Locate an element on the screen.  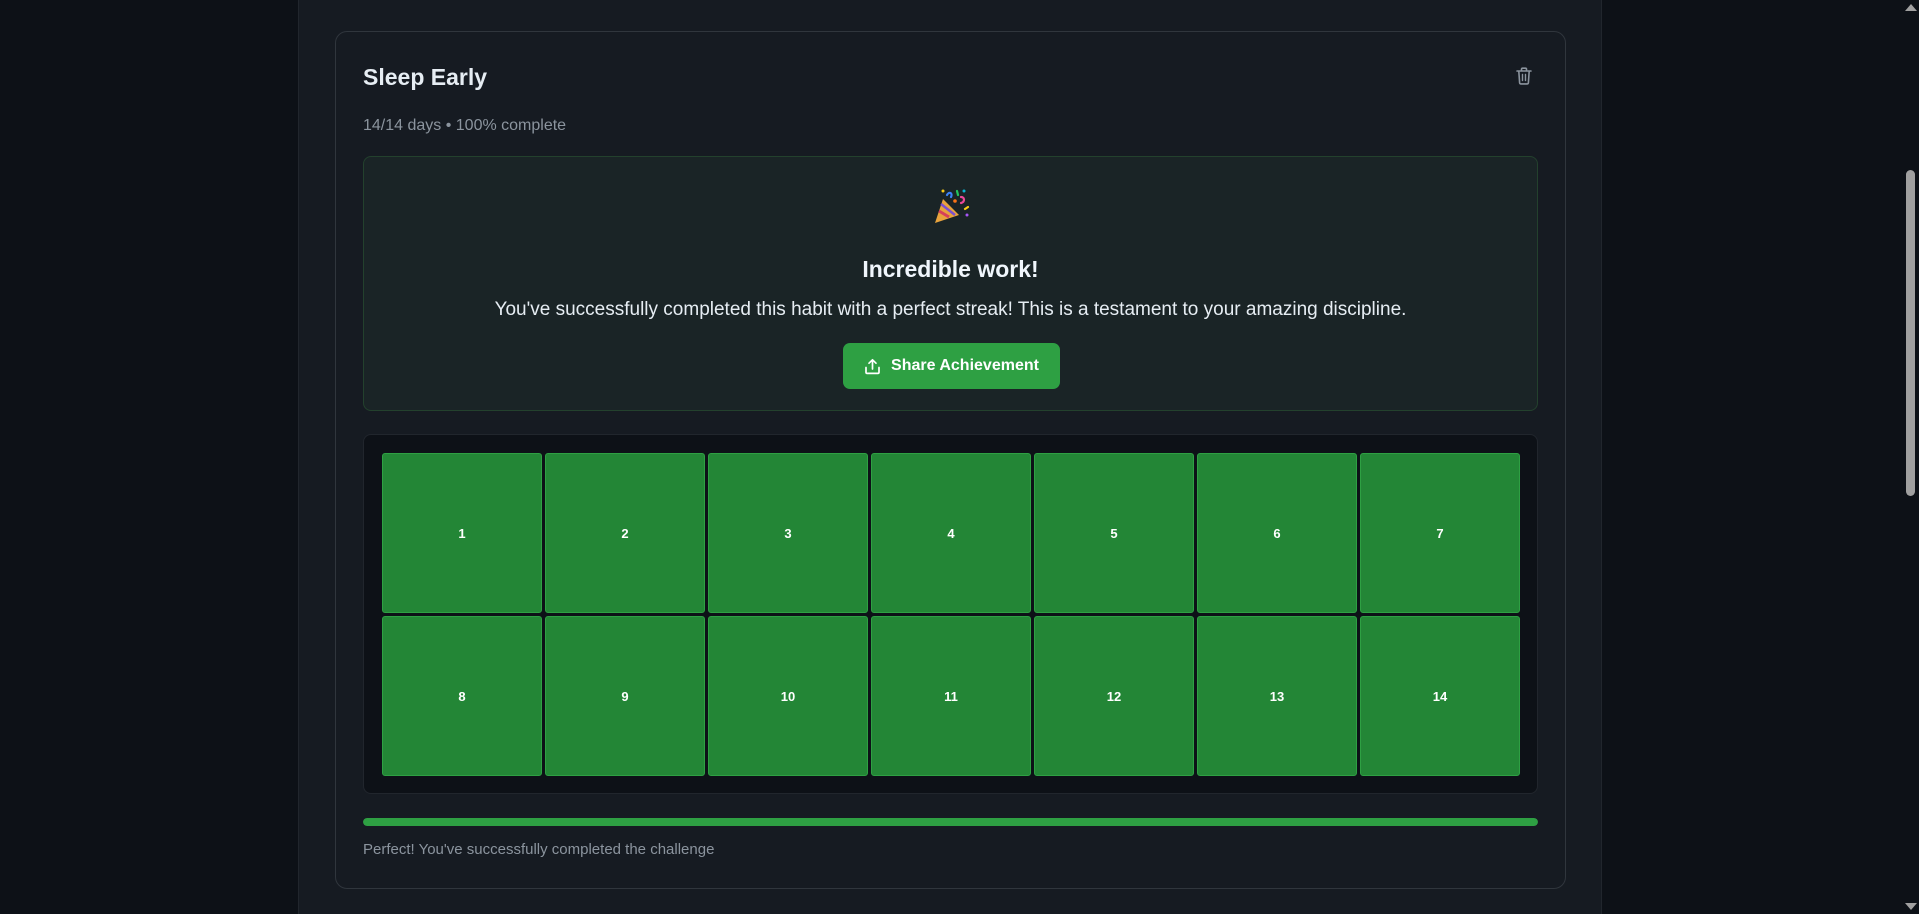
scroll-down-arrow-icon is located at coordinates (1911, 906).